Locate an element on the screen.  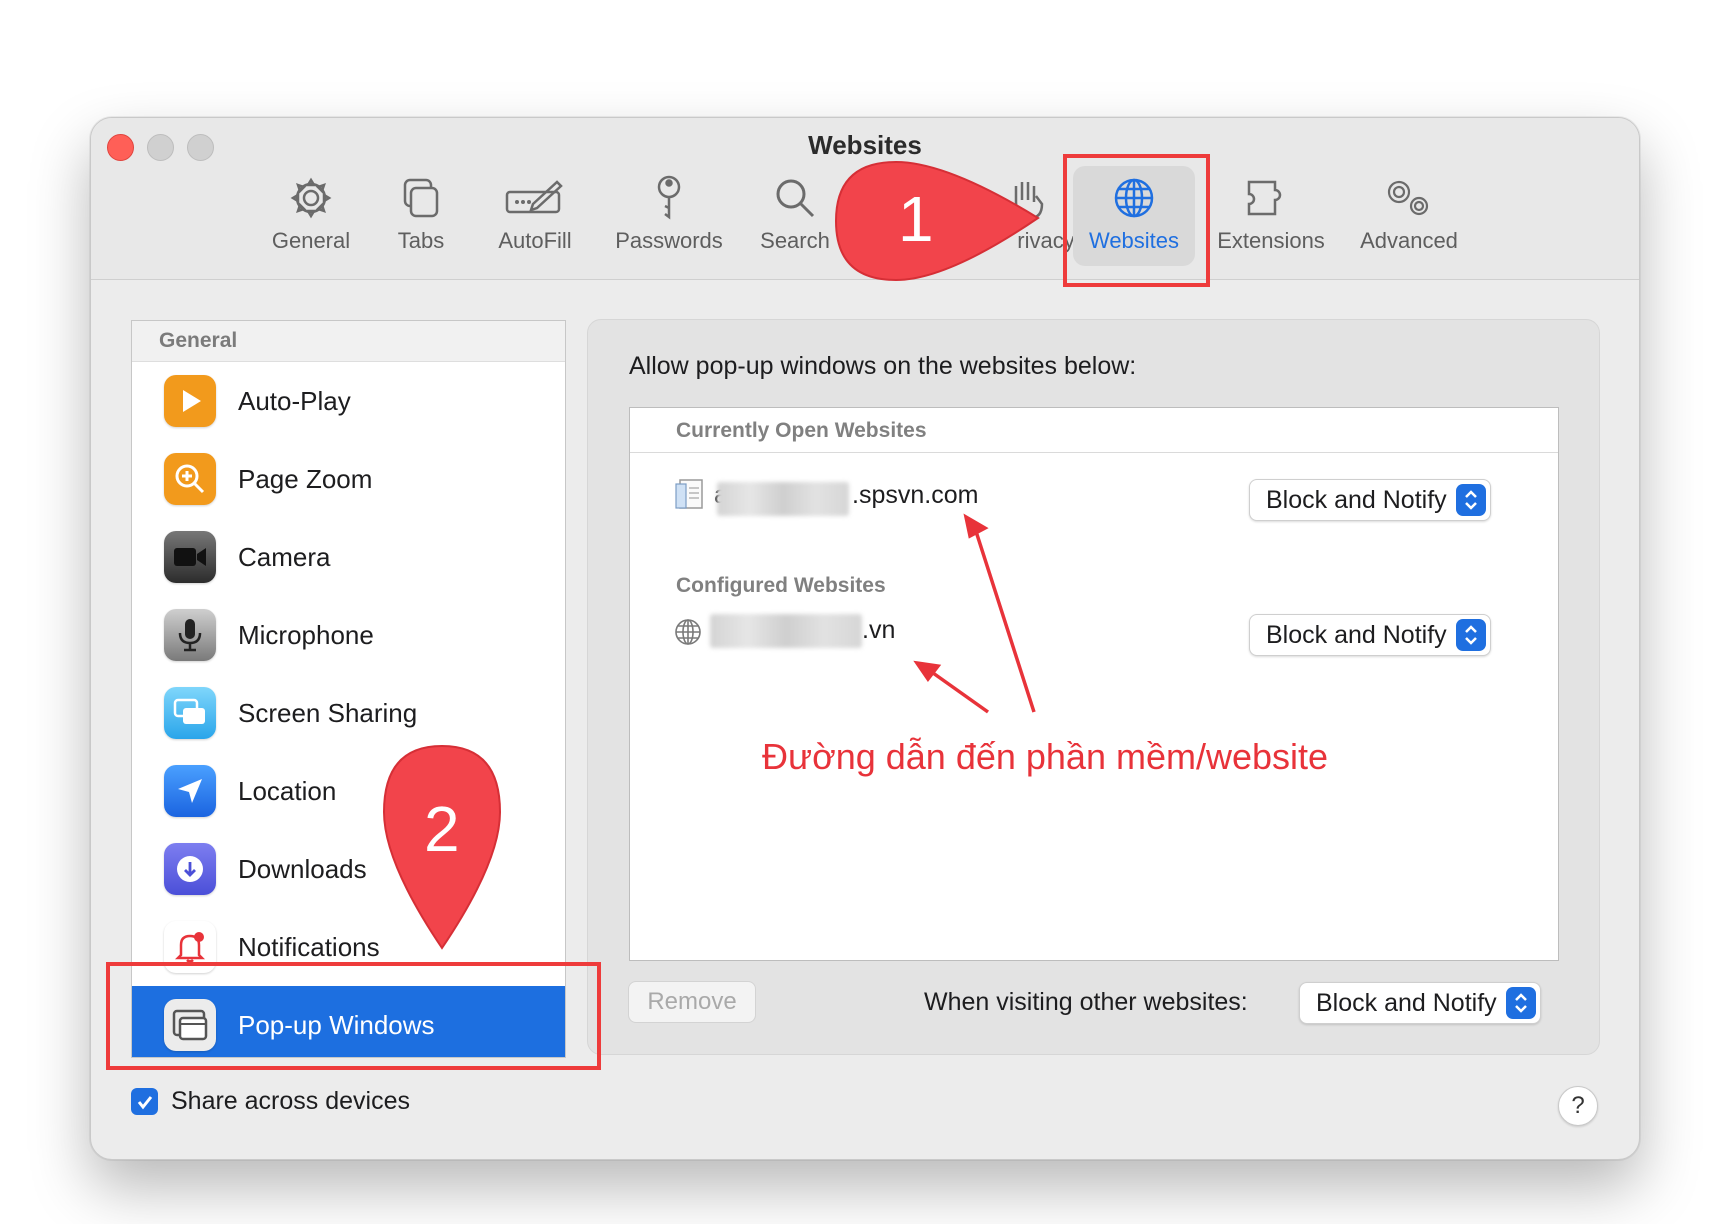
annotation-text: Đường dẫn đến phần mềm/website is located at coordinates (1045, 756).